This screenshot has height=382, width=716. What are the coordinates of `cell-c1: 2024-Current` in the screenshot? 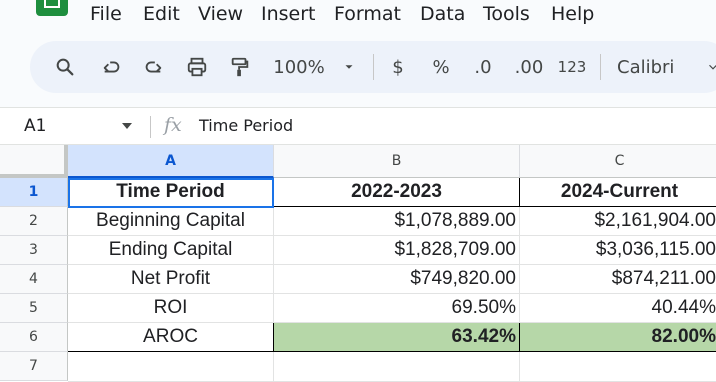 It's located at (618, 192).